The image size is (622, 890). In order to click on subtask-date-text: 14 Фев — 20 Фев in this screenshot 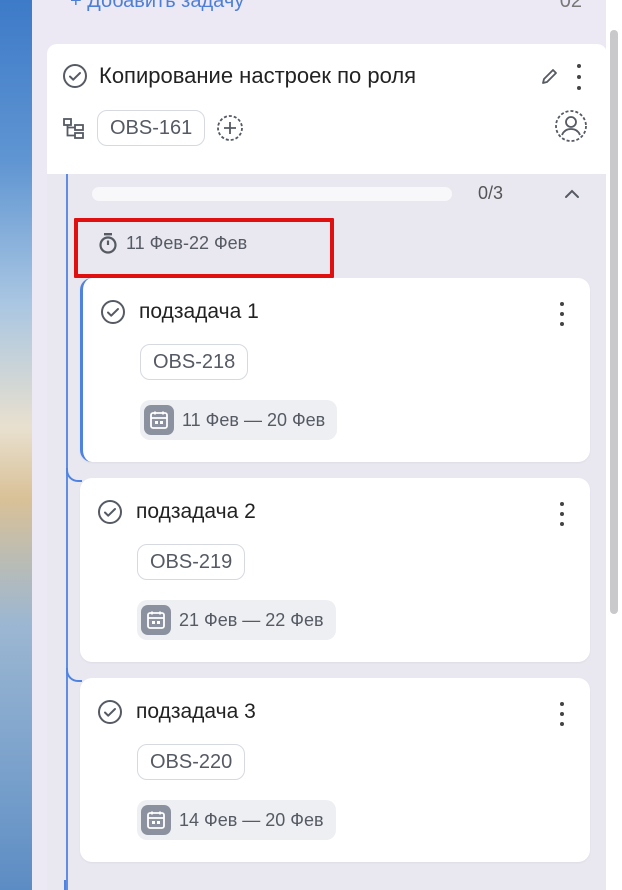, I will do `click(251, 819)`.